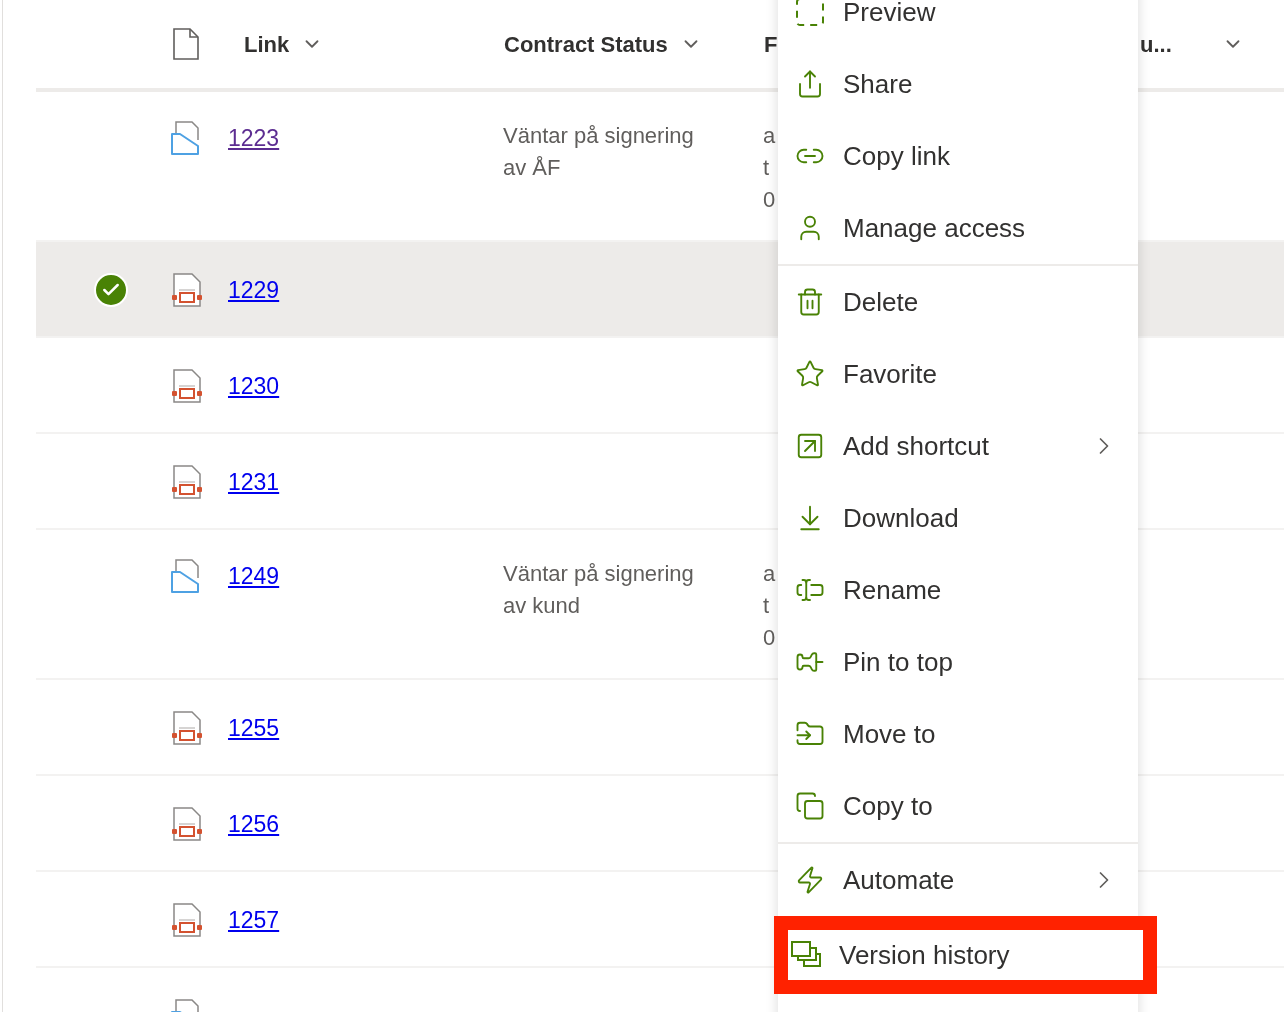 The height and width of the screenshot is (1012, 1284). I want to click on trash-icon, so click(810, 302).